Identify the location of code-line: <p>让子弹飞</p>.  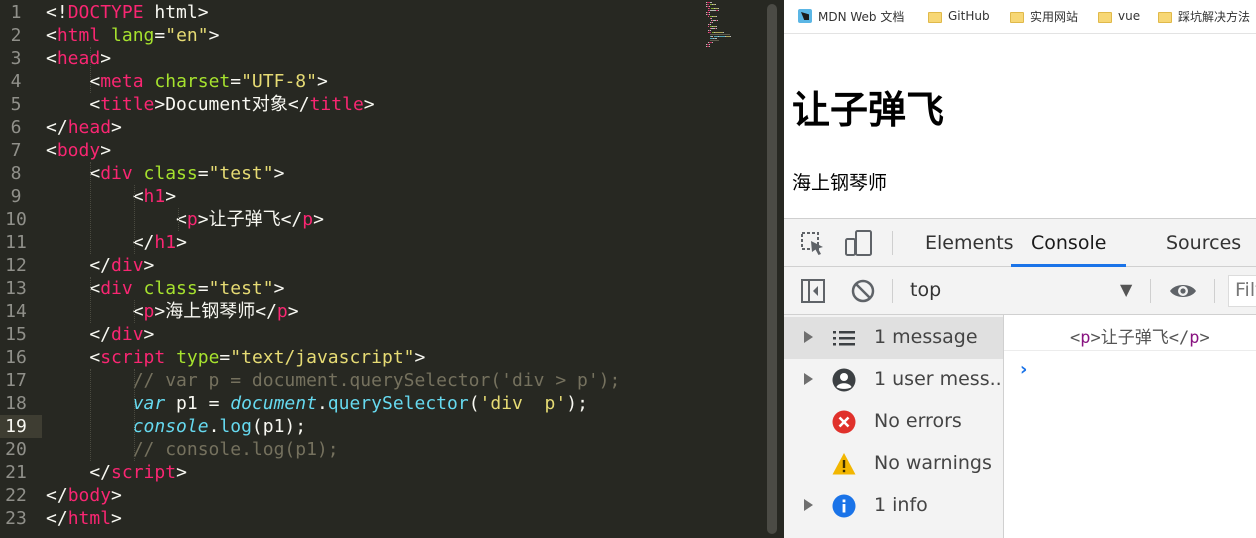
(185, 219).